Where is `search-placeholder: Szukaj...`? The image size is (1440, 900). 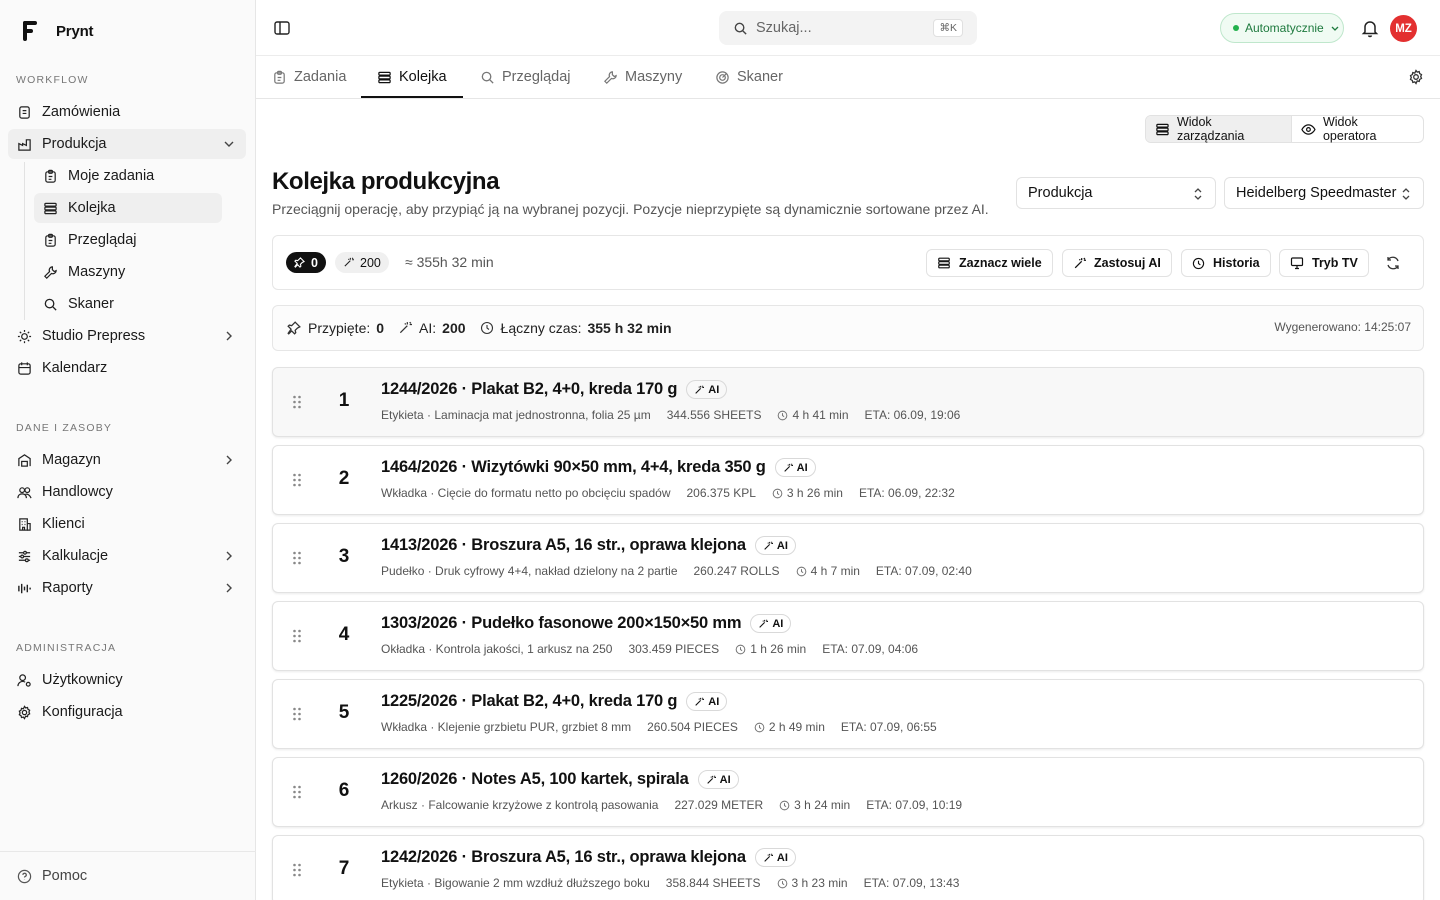
search-placeholder: Szukaj... is located at coordinates (784, 28).